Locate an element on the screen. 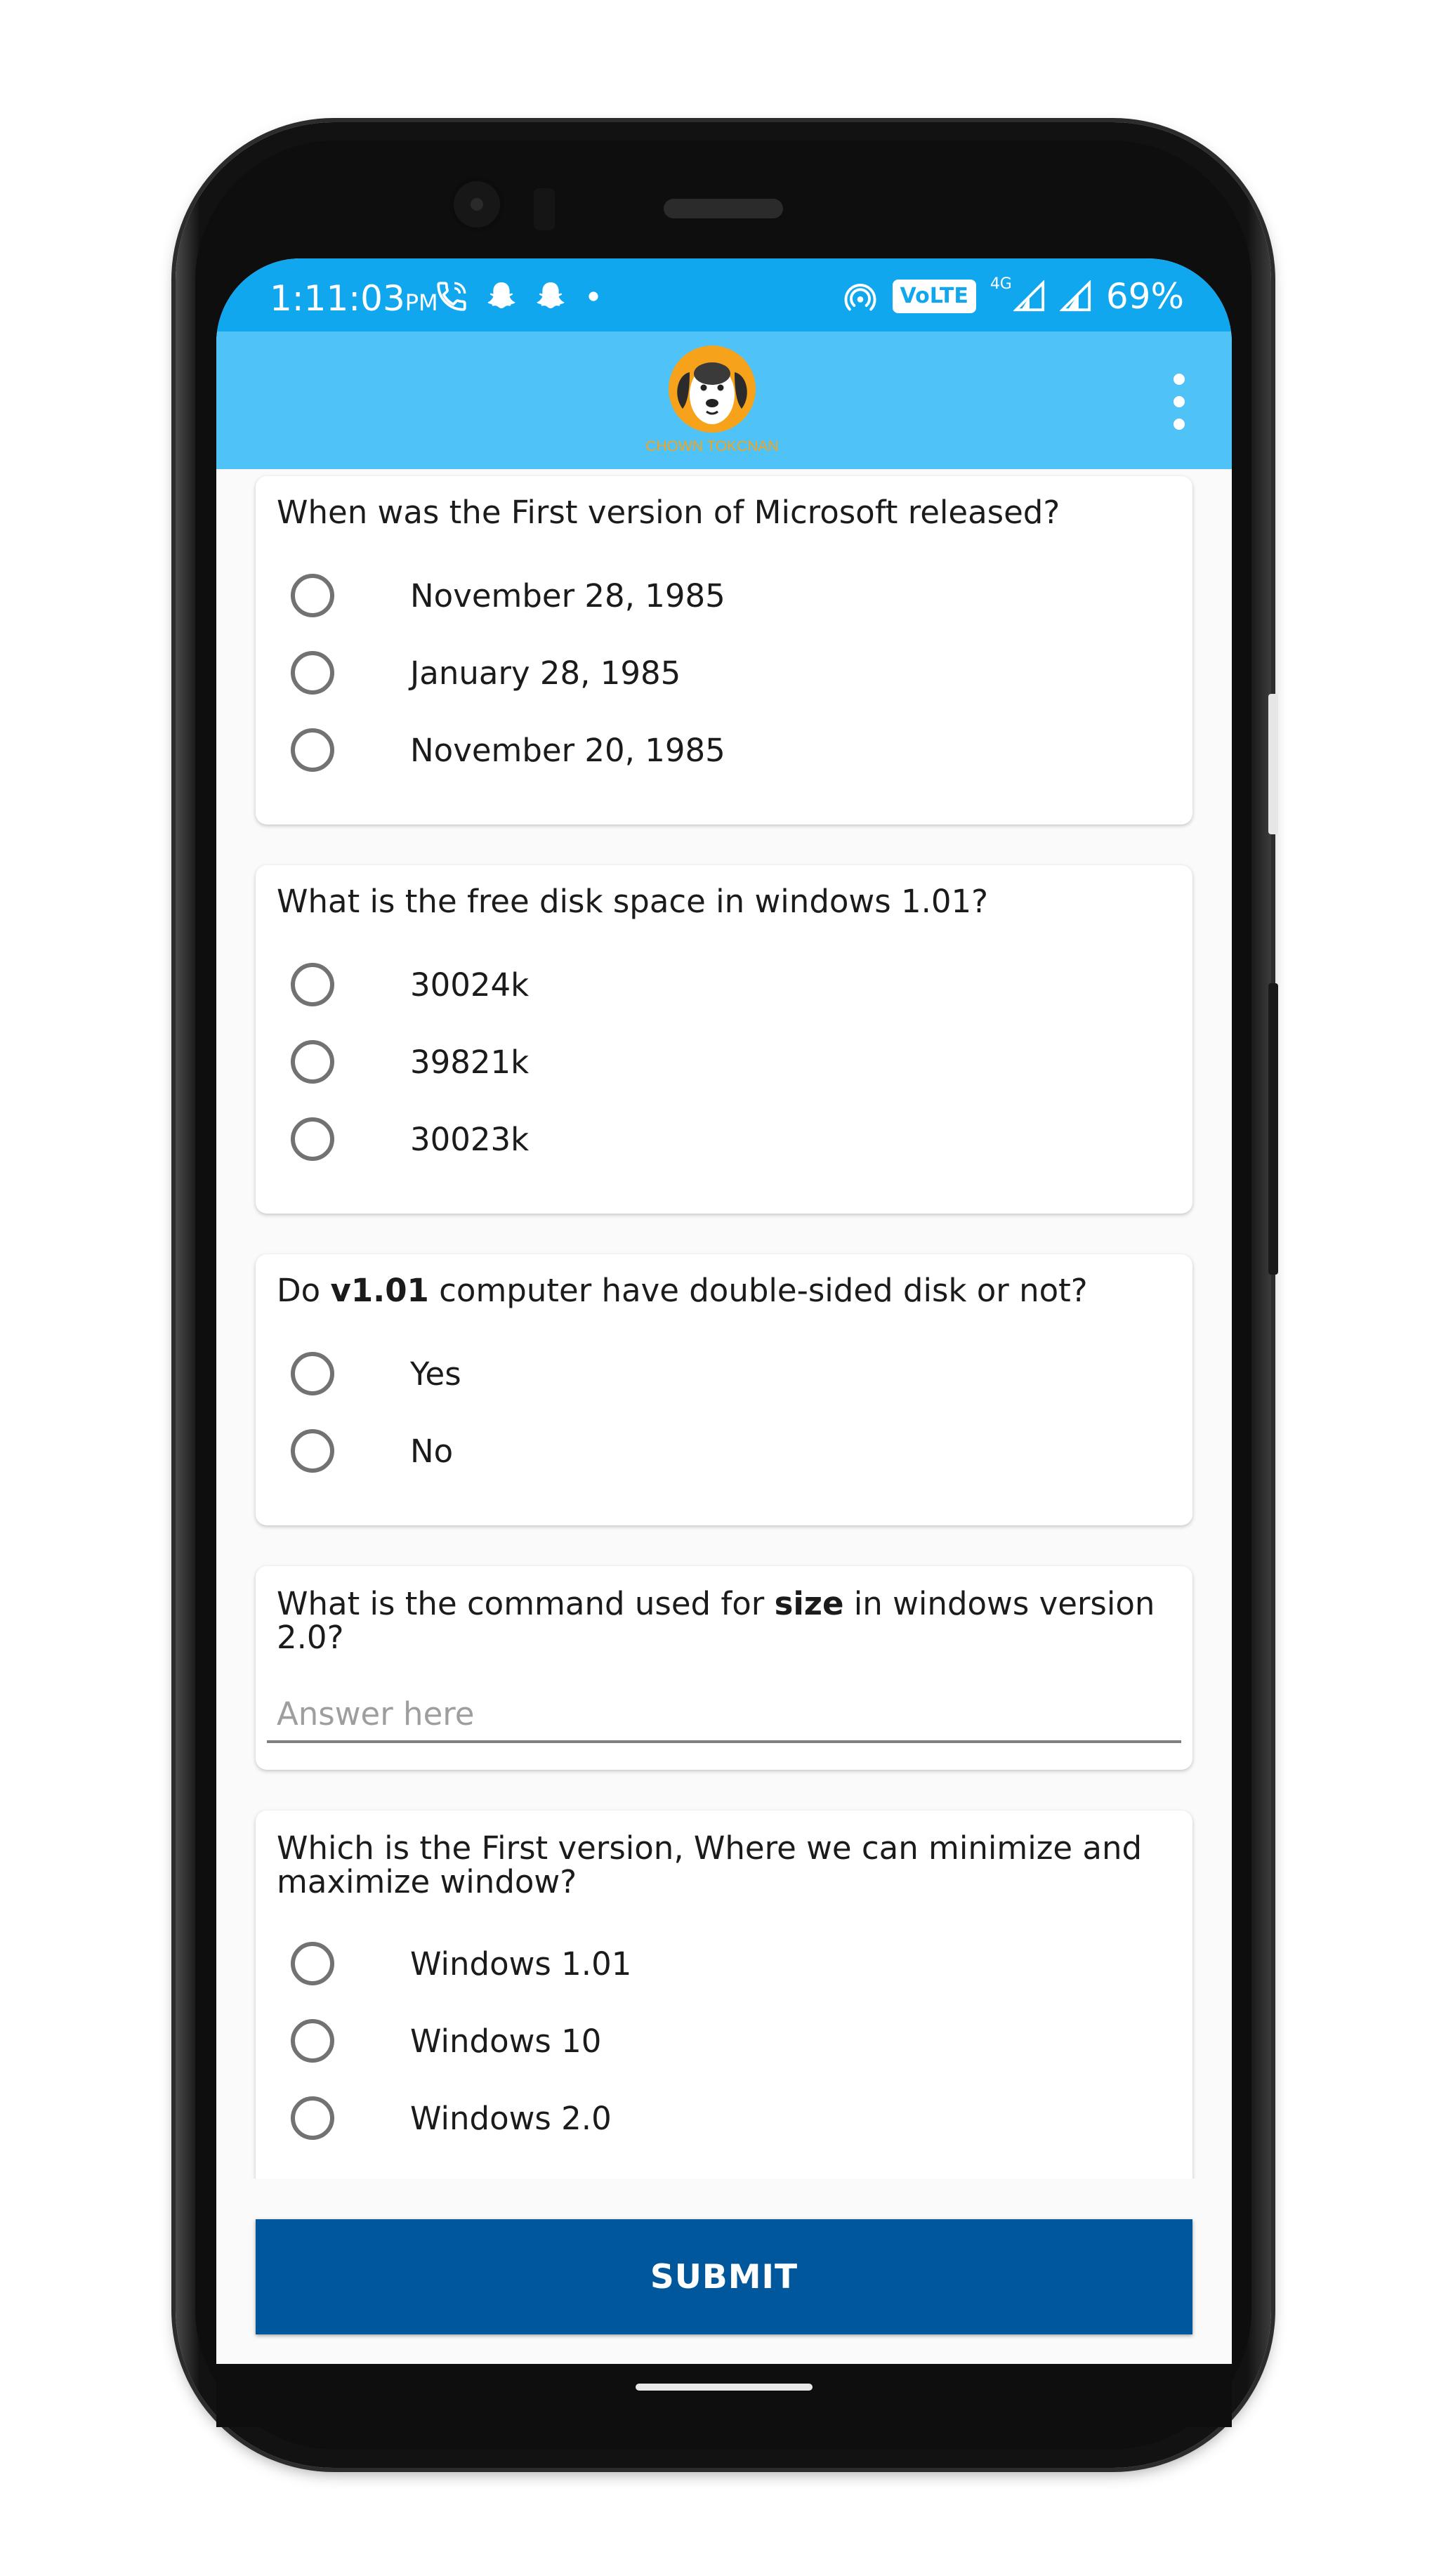 This screenshot has height=2576, width=1446. hotspot-icon is located at coordinates (860, 297).